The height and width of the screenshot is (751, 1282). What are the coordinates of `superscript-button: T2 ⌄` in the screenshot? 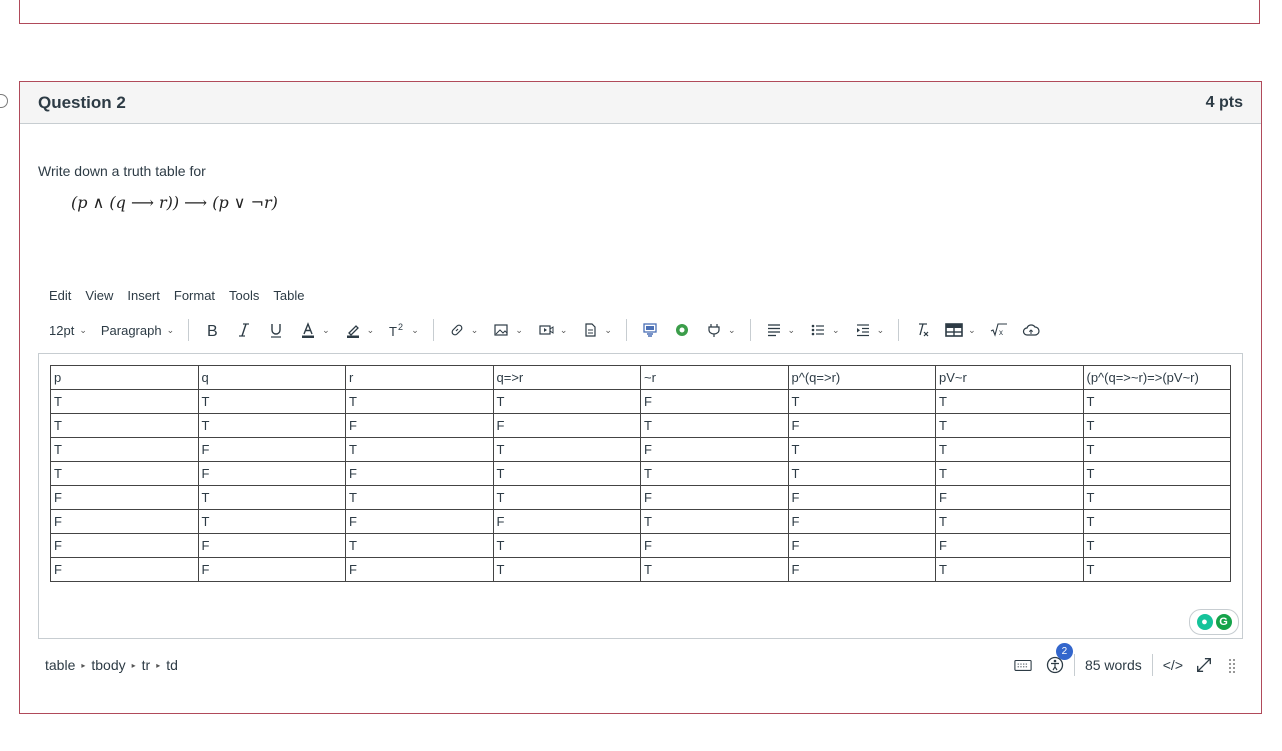 It's located at (403, 330).